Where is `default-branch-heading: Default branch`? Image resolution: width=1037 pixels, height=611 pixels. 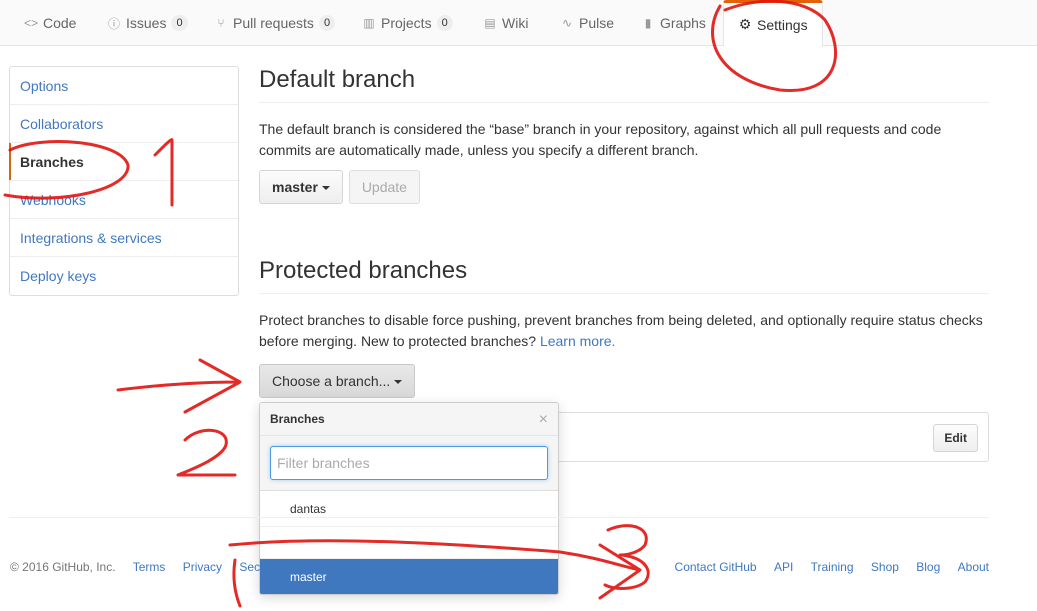 default-branch-heading: Default branch is located at coordinates (624, 84).